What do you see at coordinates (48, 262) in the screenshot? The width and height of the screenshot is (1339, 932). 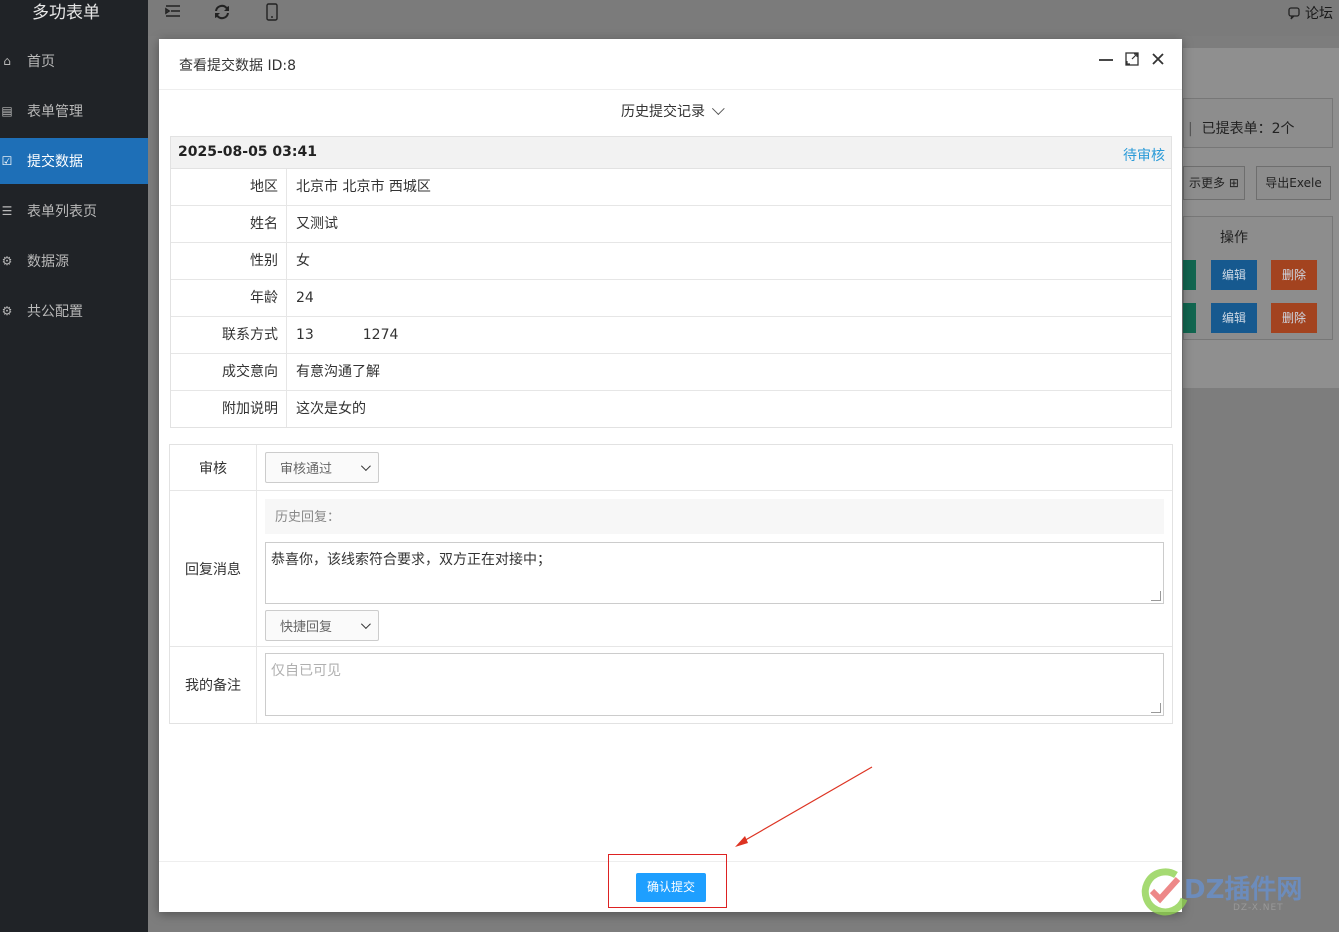 I see `sidebar-item-label: 数据源` at bounding box center [48, 262].